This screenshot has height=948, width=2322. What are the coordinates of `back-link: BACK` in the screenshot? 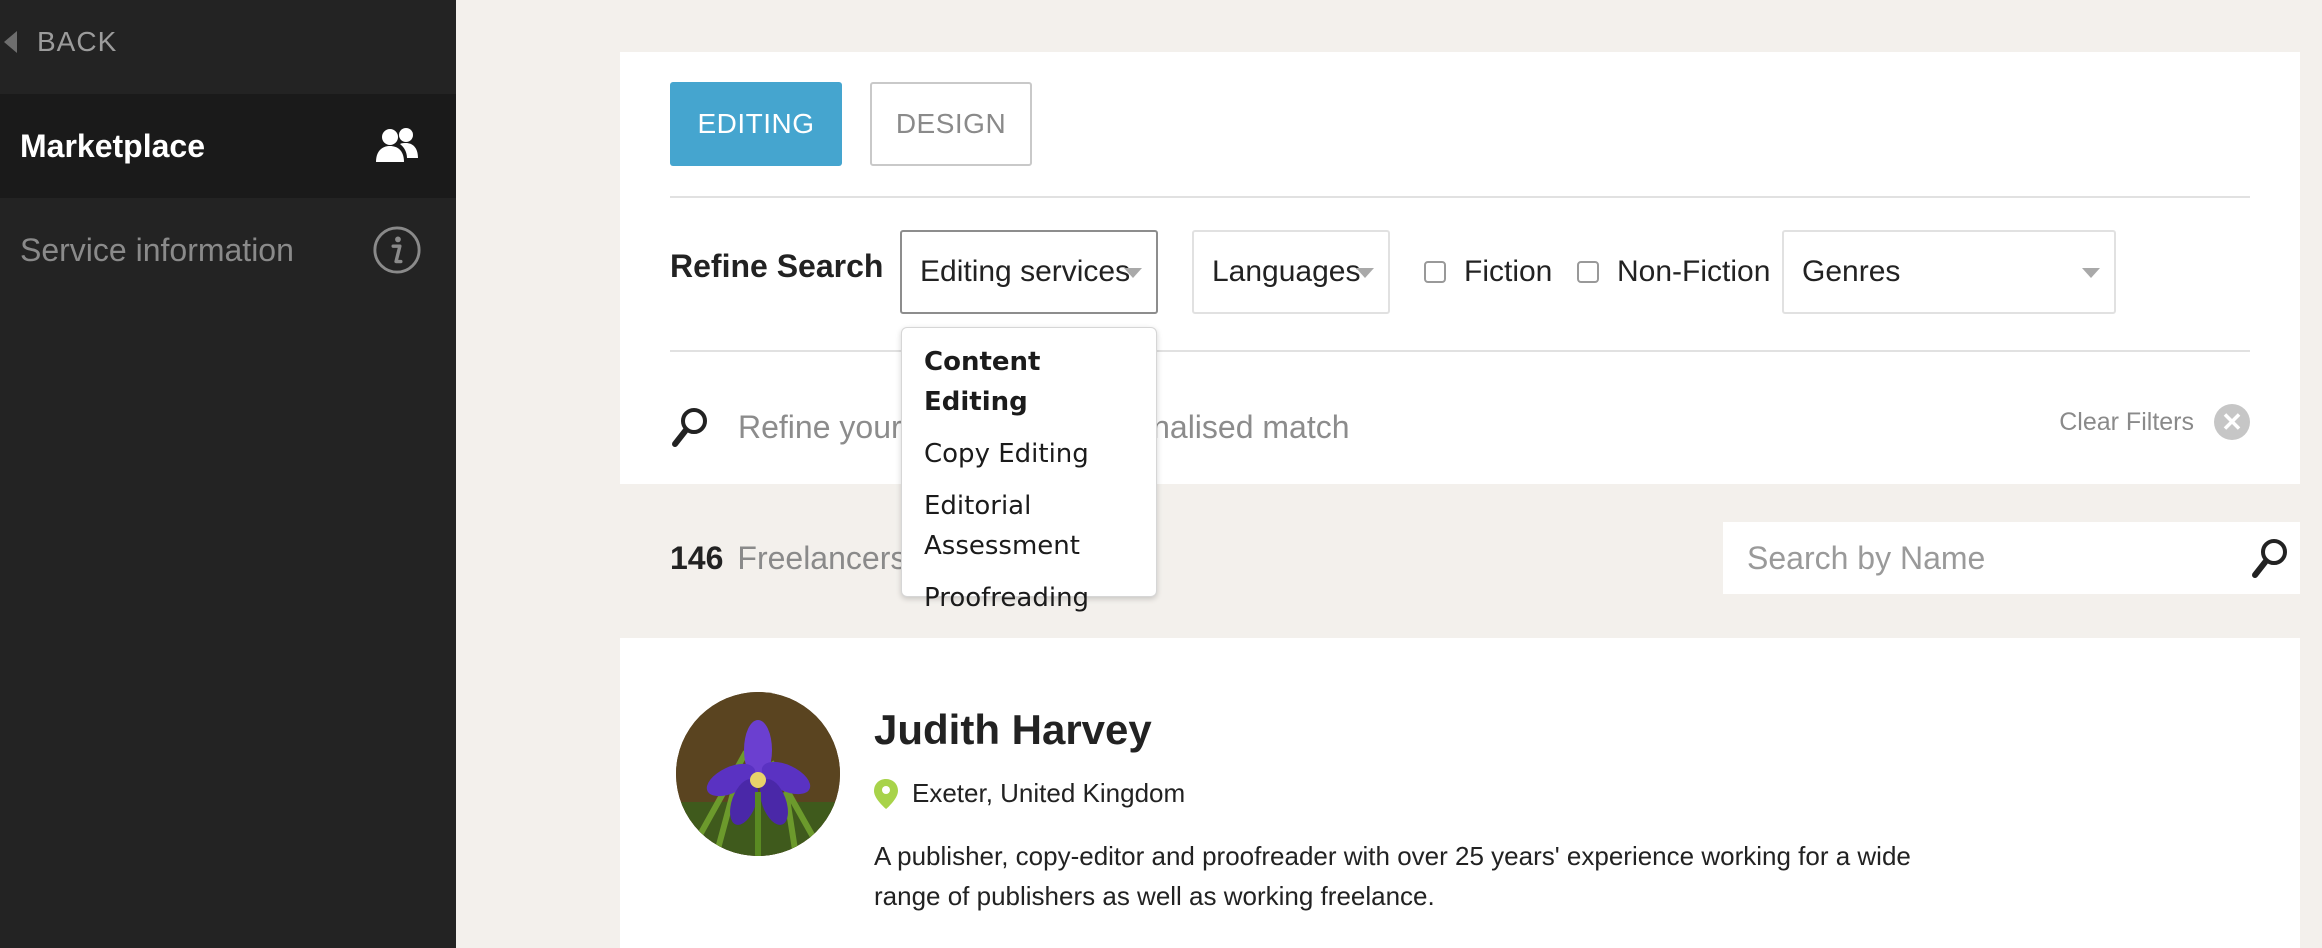 It's located at (228, 42).